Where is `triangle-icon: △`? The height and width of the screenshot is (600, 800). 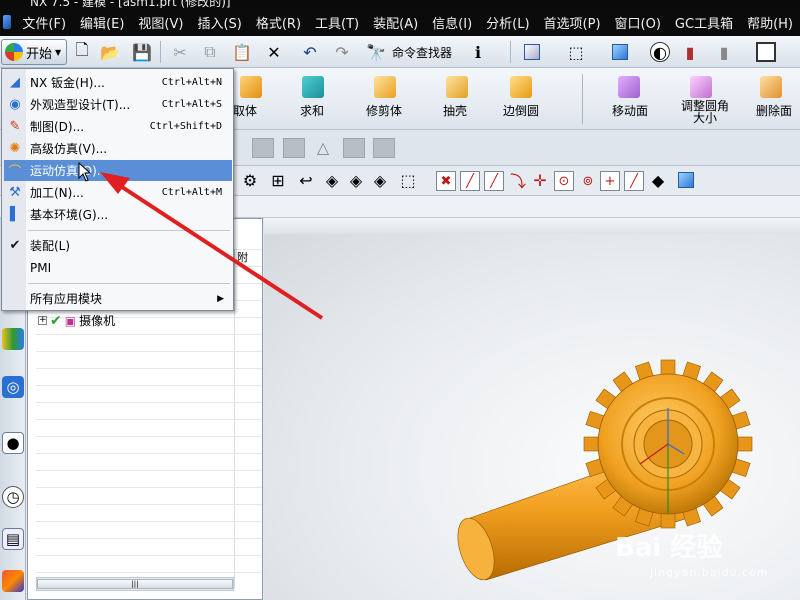 triangle-icon: △ is located at coordinates (323, 147).